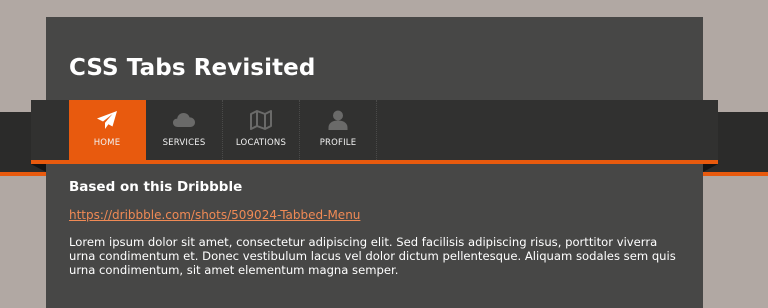  I want to click on page-title: CSS Tabs Revisited, so click(192, 68).